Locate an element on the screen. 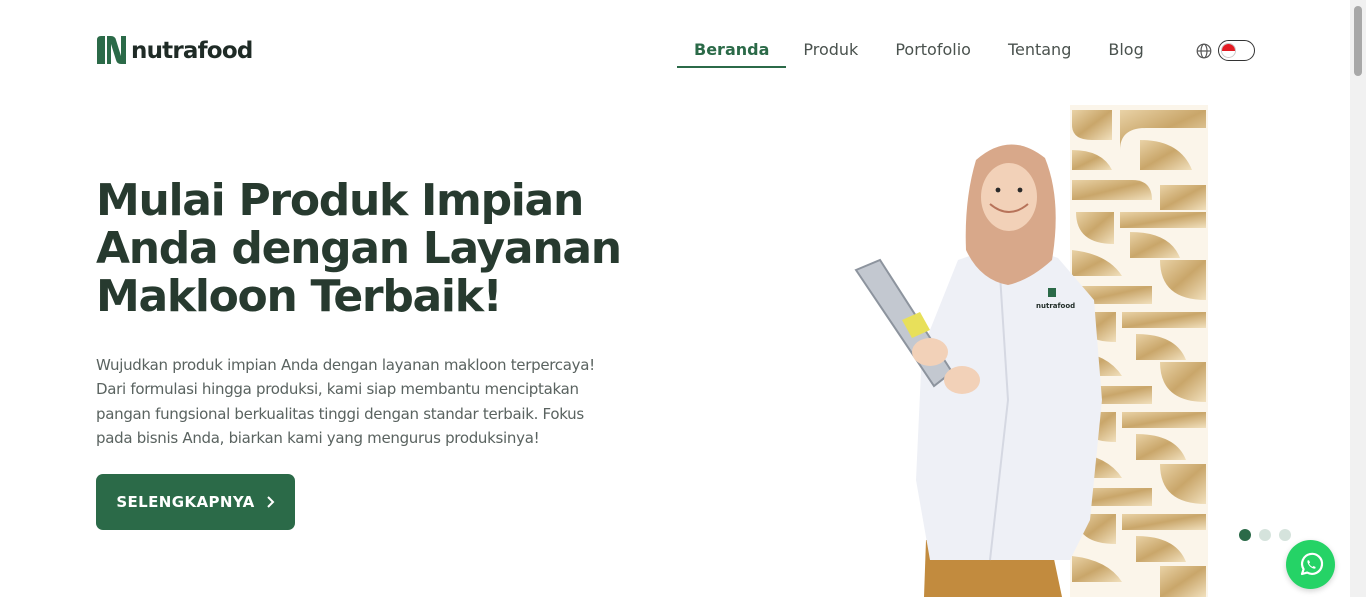 The width and height of the screenshot is (1366, 597). nutrafood-logo-icon is located at coordinates (111, 50).